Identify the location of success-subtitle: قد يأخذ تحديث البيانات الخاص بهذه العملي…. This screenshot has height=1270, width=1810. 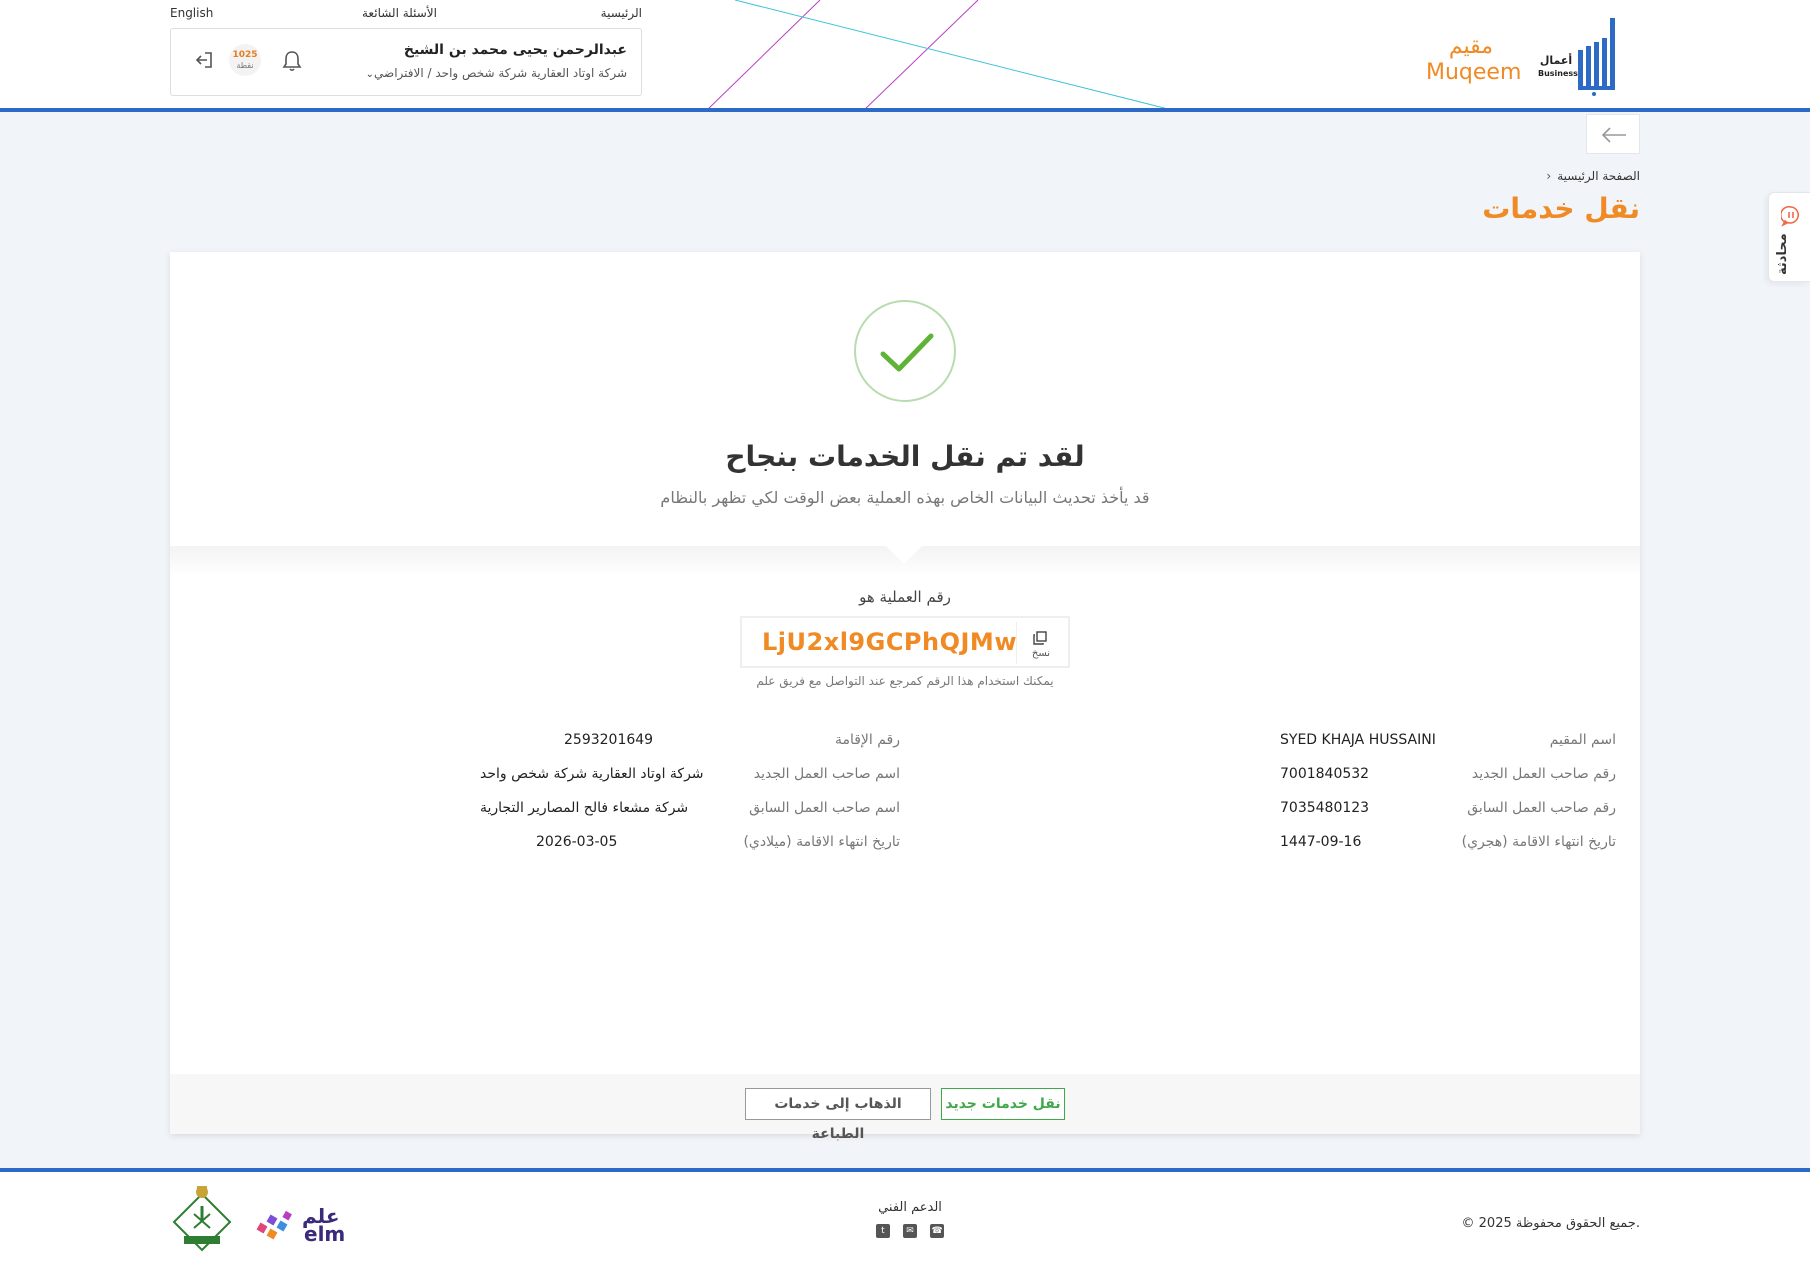
(905, 497).